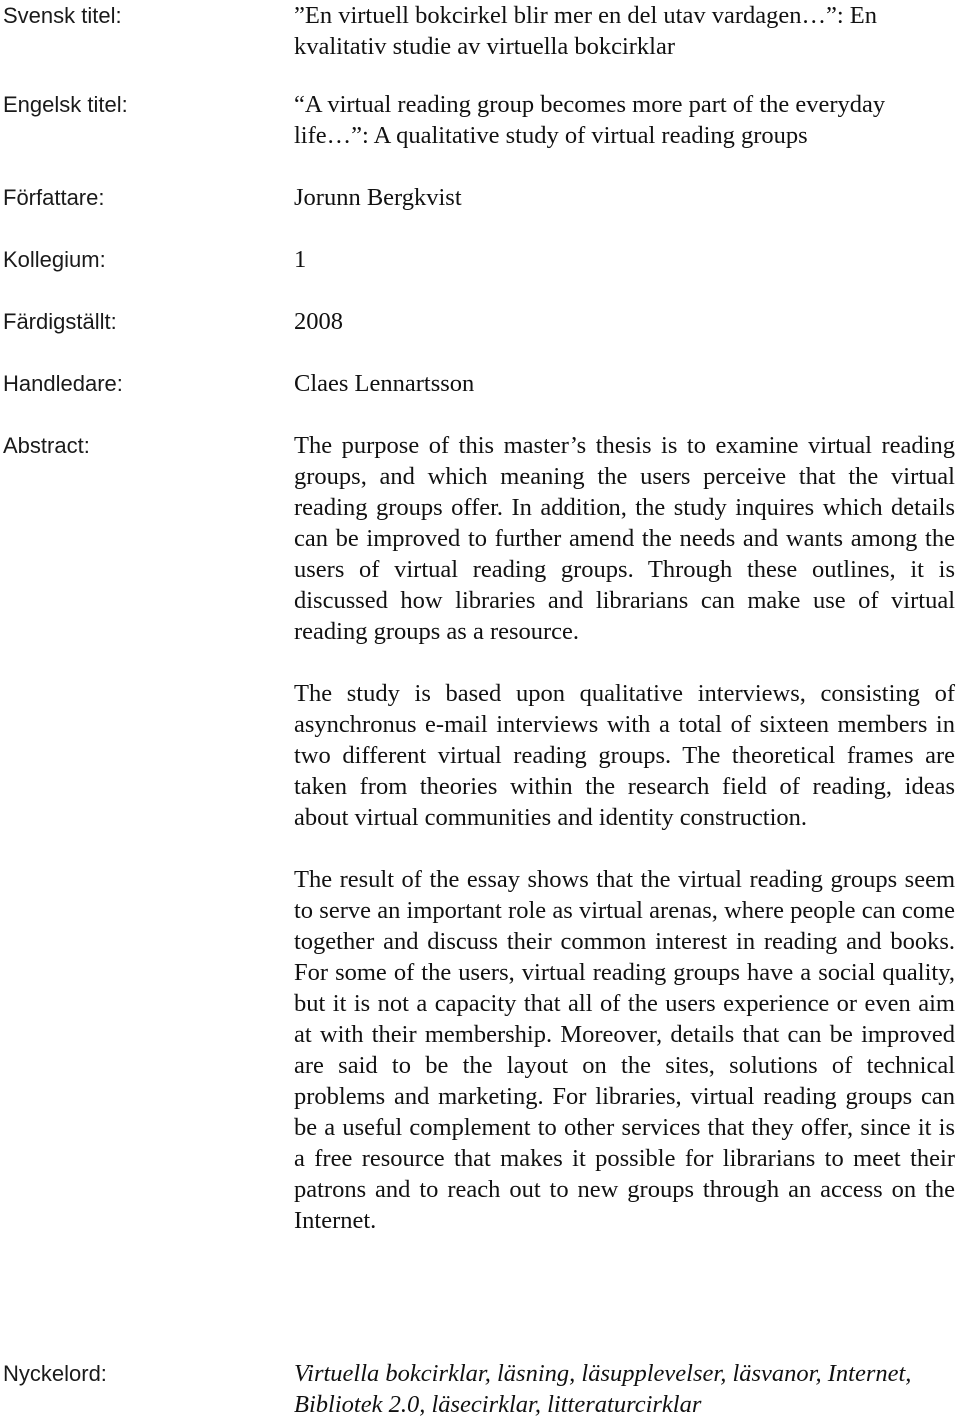  I want to click on author-value: Jorunn Bergkvist, so click(378, 197).